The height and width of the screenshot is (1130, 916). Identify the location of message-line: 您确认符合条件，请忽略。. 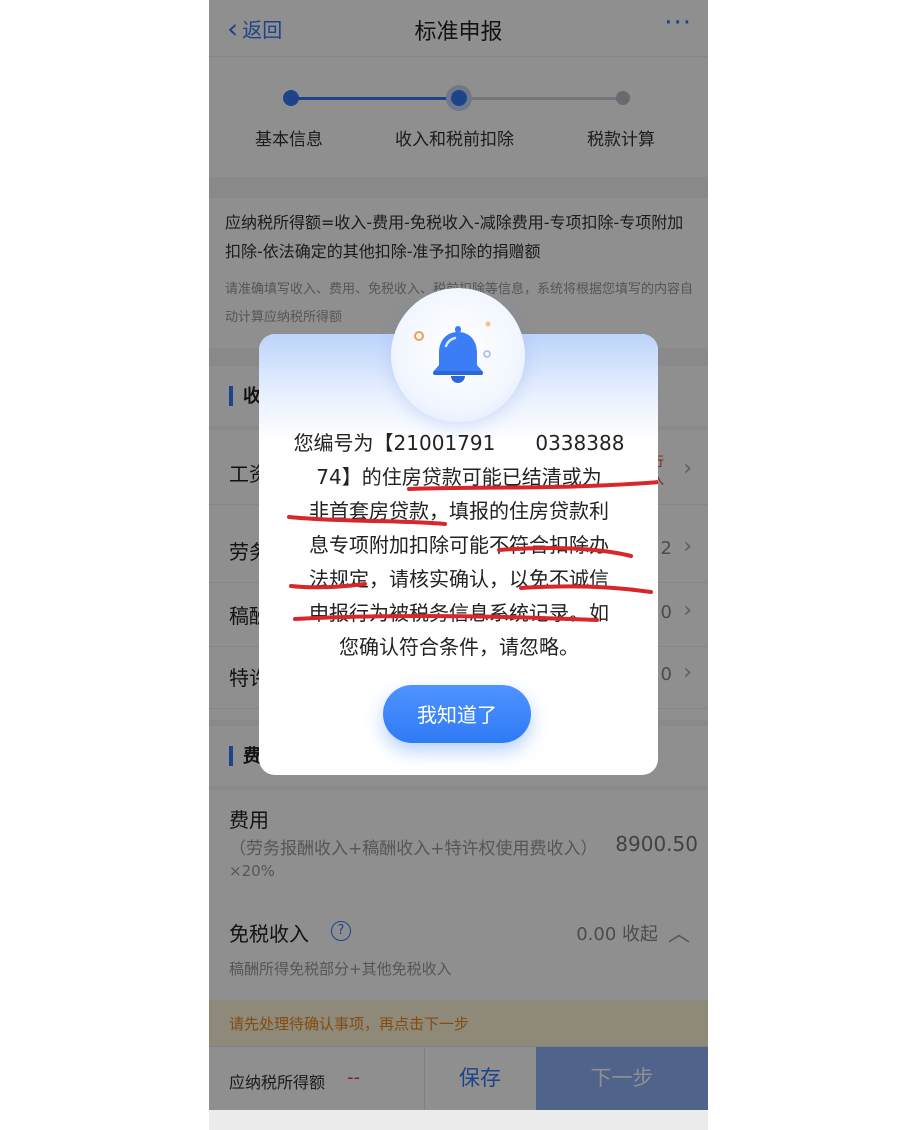
(459, 647).